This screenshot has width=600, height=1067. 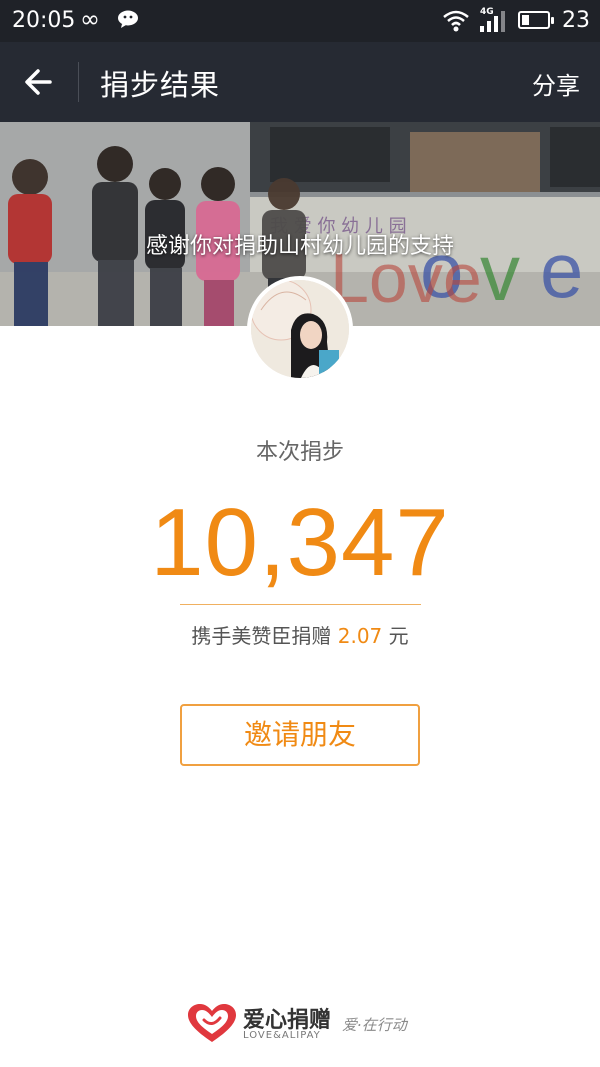 I want to click on steps-count: 10,347, so click(x=300, y=542).